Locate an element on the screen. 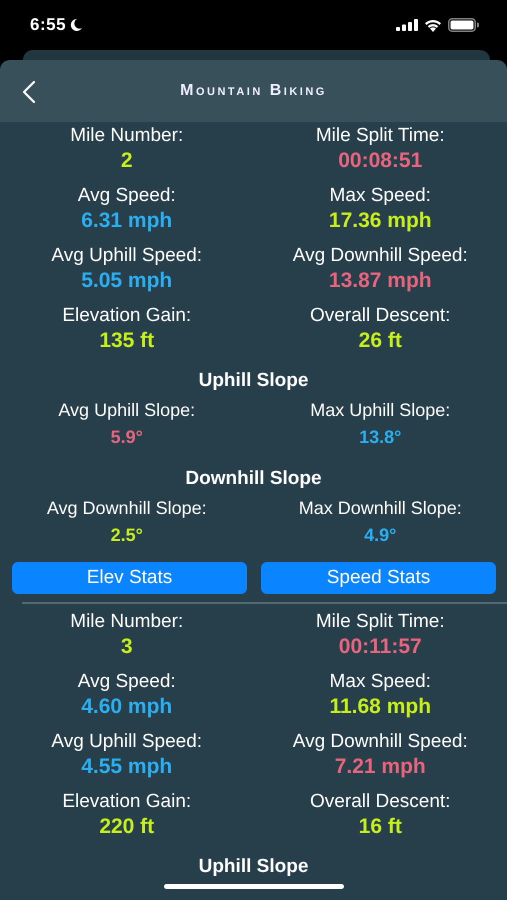 This screenshot has width=507, height=900. stat-value: 4.55 mph is located at coordinates (127, 767).